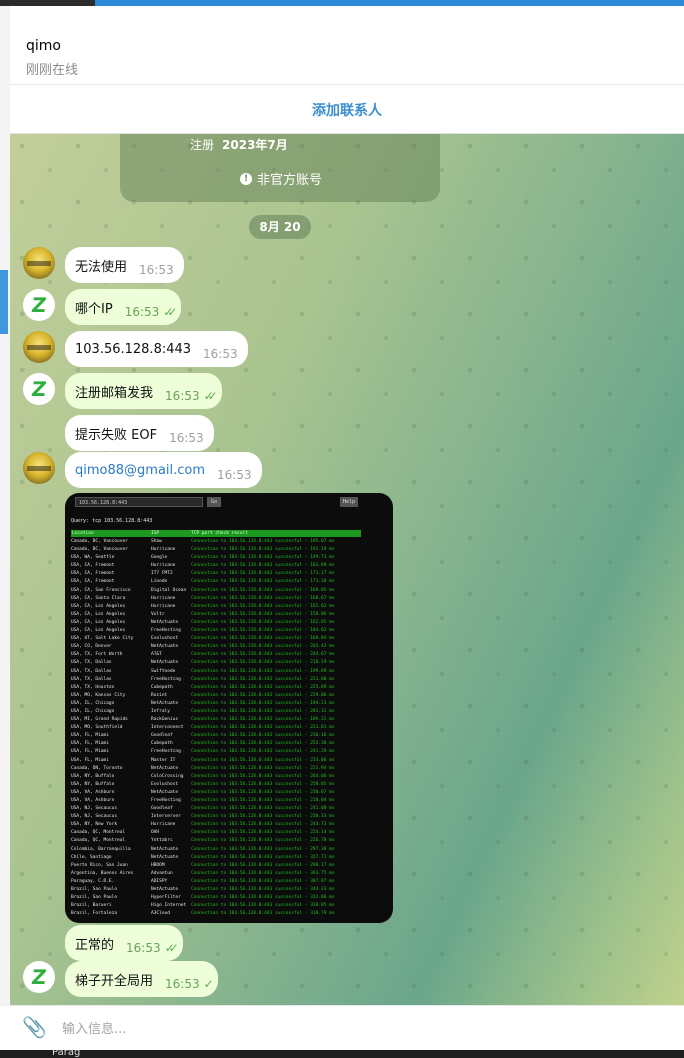  What do you see at coordinates (102, 639) in the screenshot?
I see `cell-location: USA, UT, Salt Lake City` at bounding box center [102, 639].